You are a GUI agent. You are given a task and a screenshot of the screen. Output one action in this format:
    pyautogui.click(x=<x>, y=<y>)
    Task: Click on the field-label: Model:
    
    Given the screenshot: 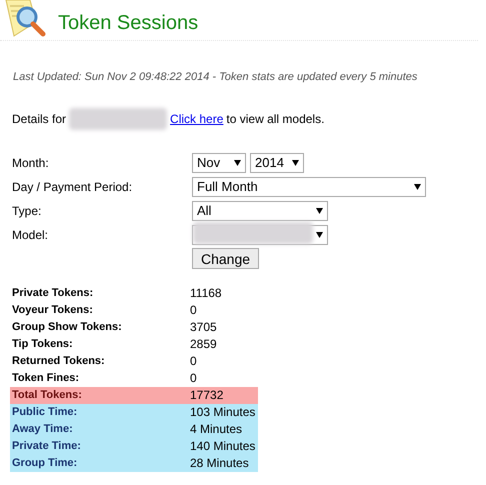 What is the action you would take?
    pyautogui.click(x=31, y=235)
    